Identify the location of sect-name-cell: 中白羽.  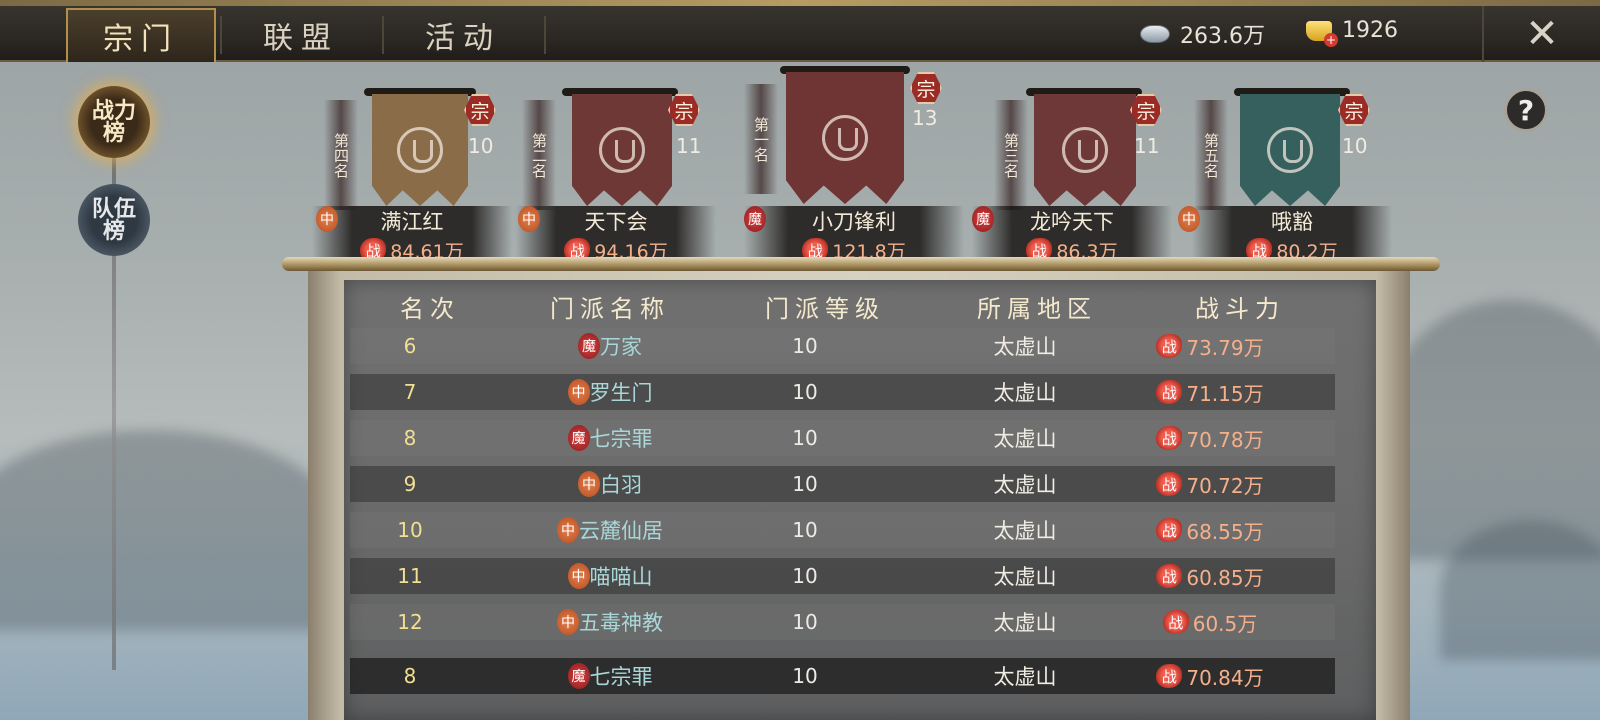
(610, 484).